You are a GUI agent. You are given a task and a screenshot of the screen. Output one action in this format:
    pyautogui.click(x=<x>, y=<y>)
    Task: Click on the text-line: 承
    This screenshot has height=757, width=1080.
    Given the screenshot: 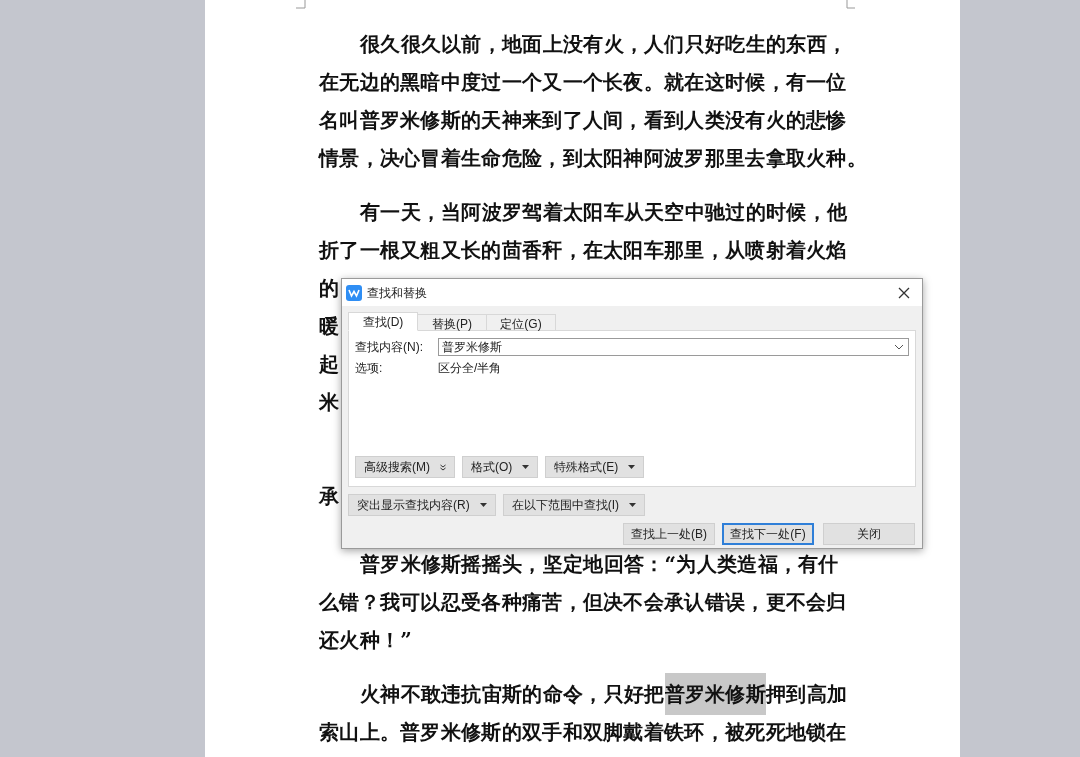 What is the action you would take?
    pyautogui.click(x=329, y=496)
    